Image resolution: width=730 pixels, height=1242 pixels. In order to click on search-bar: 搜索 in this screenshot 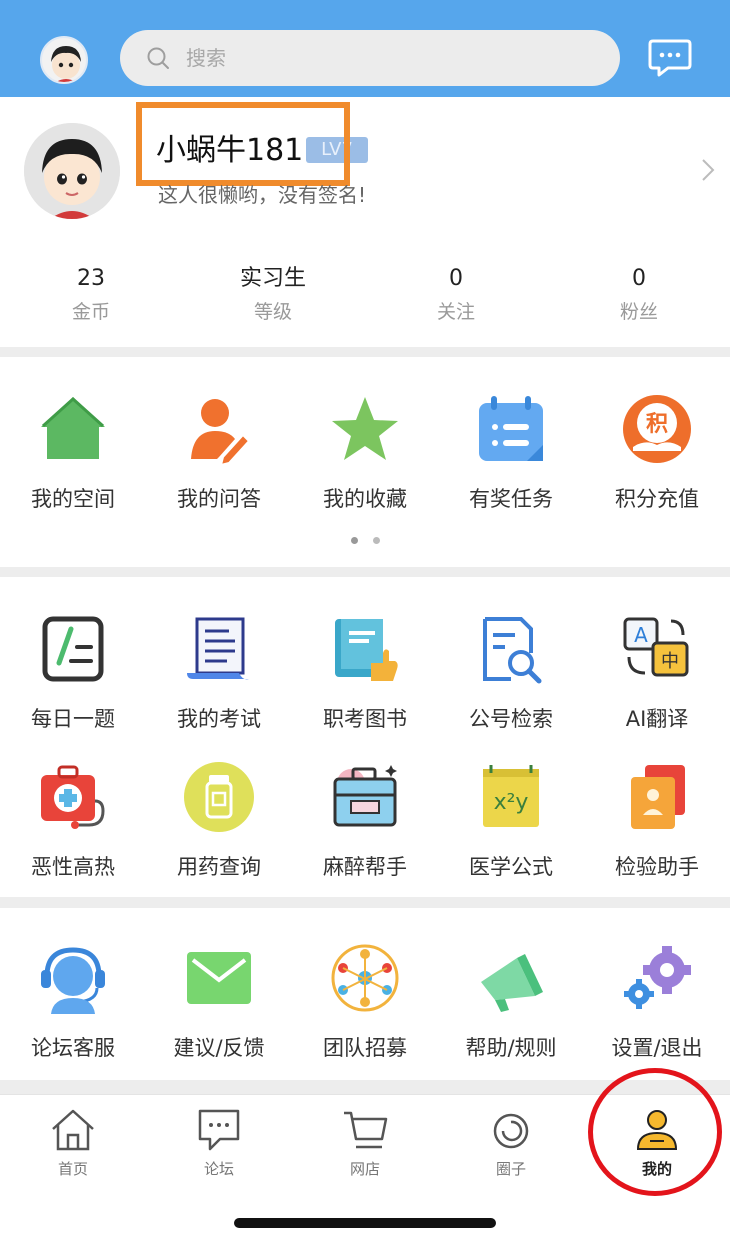, I will do `click(370, 58)`.